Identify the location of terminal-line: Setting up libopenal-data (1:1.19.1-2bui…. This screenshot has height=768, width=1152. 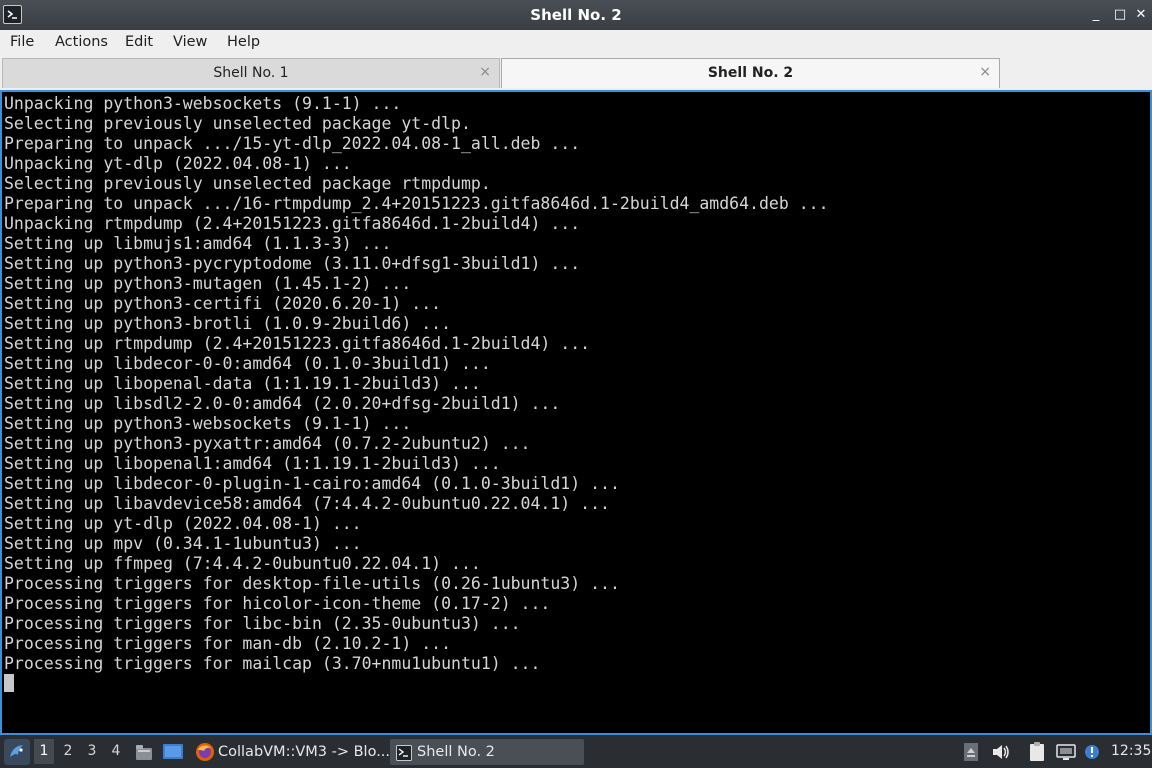
(242, 383).